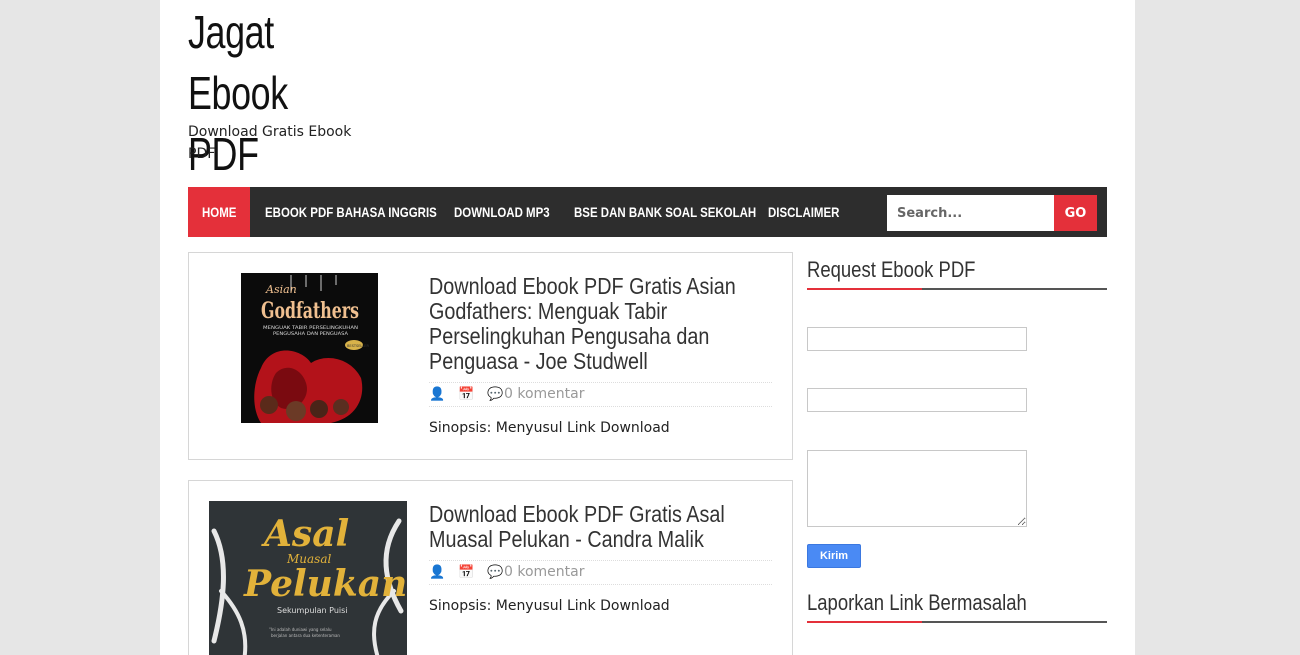 This screenshot has height=655, width=1300. I want to click on nav-item-download-mp3: DOWNLOAD MP3, so click(512, 212).